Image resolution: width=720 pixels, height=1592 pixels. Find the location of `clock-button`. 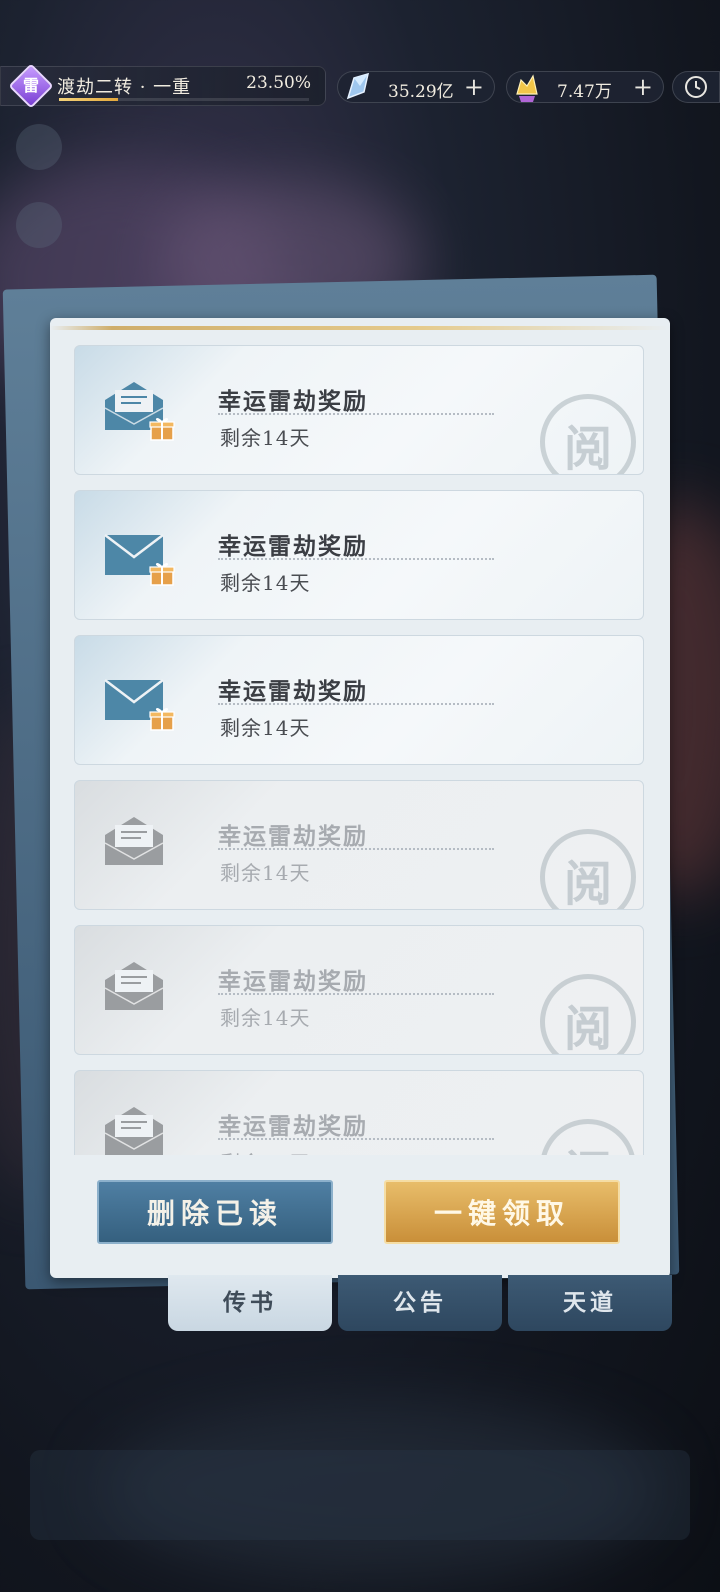

clock-button is located at coordinates (696, 87).